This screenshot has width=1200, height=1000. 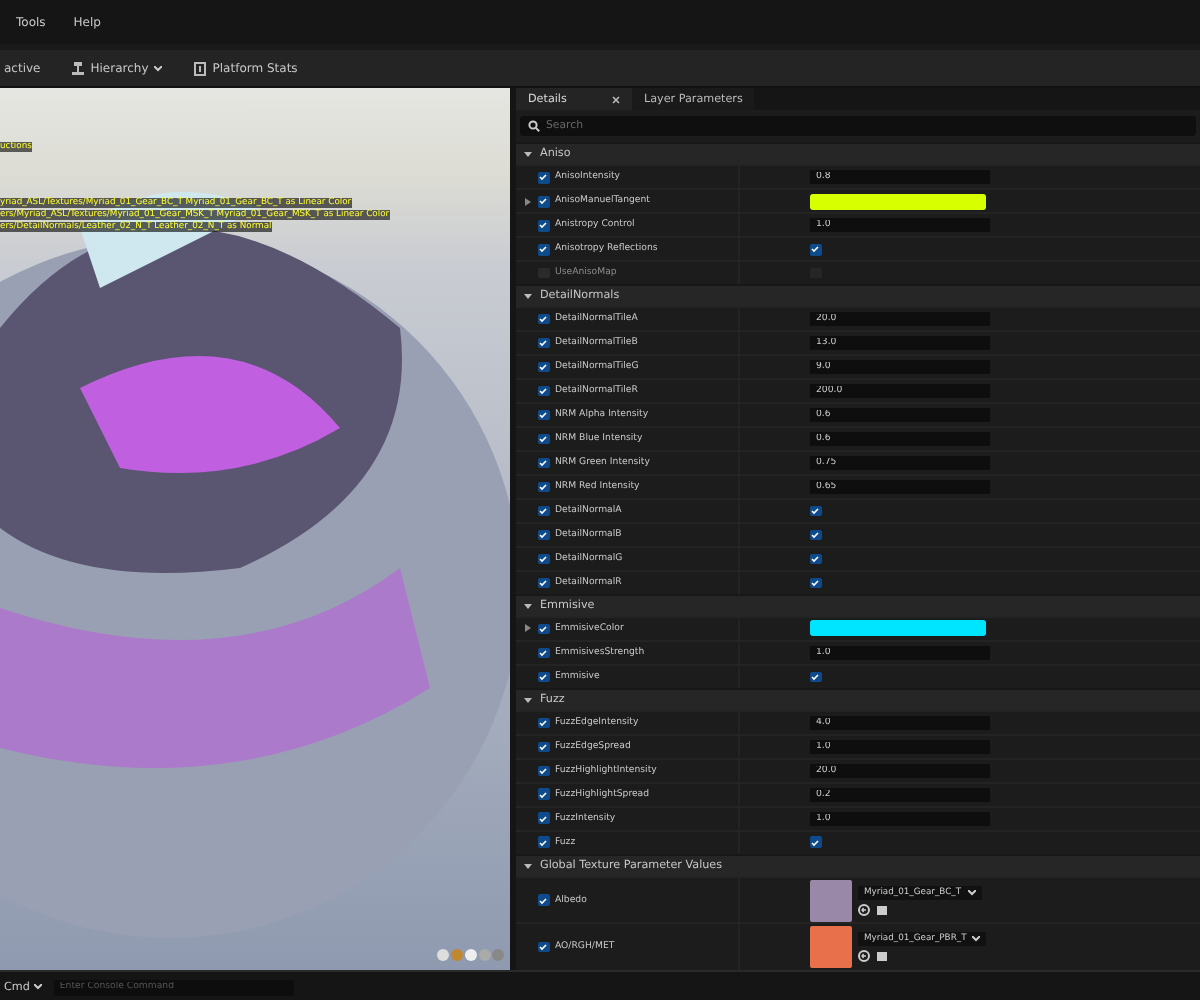 I want to click on stats-icon, so click(x=200, y=68).